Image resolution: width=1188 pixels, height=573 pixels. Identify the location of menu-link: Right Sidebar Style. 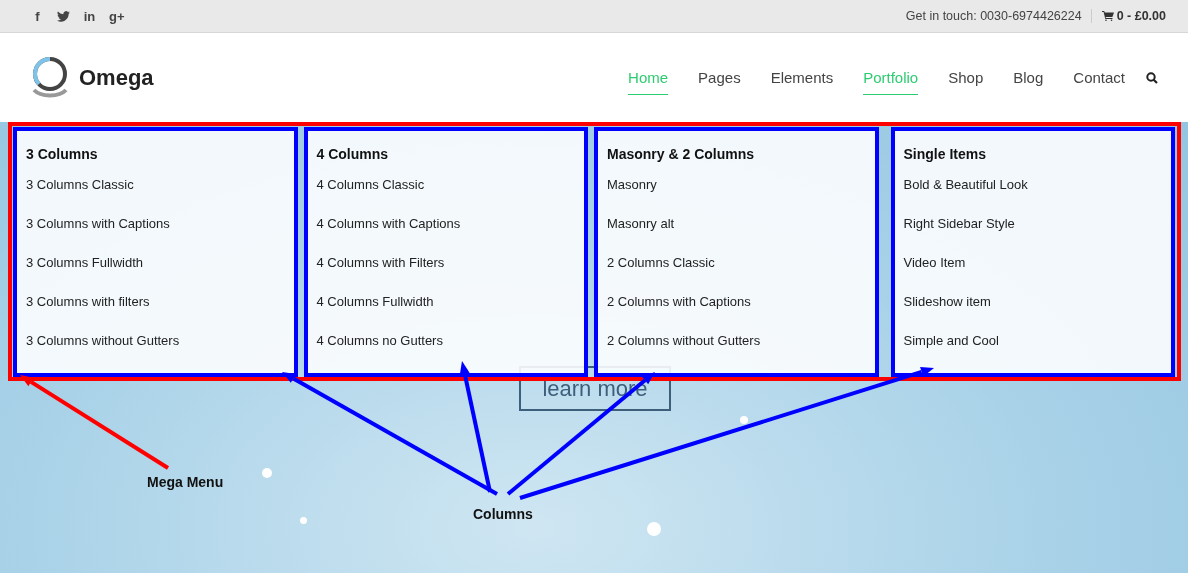
(959, 223).